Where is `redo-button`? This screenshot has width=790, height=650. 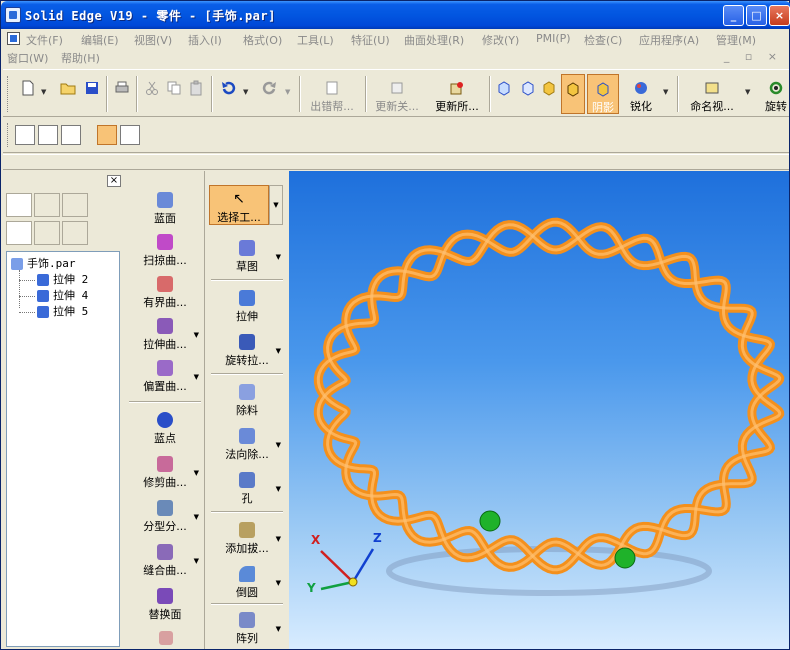
redo-button is located at coordinates (270, 94).